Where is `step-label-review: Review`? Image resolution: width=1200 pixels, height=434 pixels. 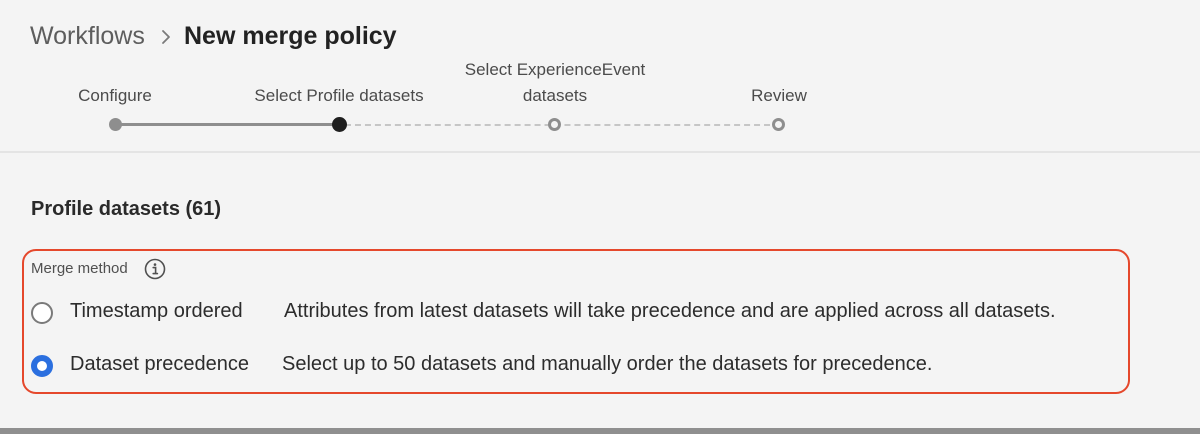 step-label-review: Review is located at coordinates (779, 95).